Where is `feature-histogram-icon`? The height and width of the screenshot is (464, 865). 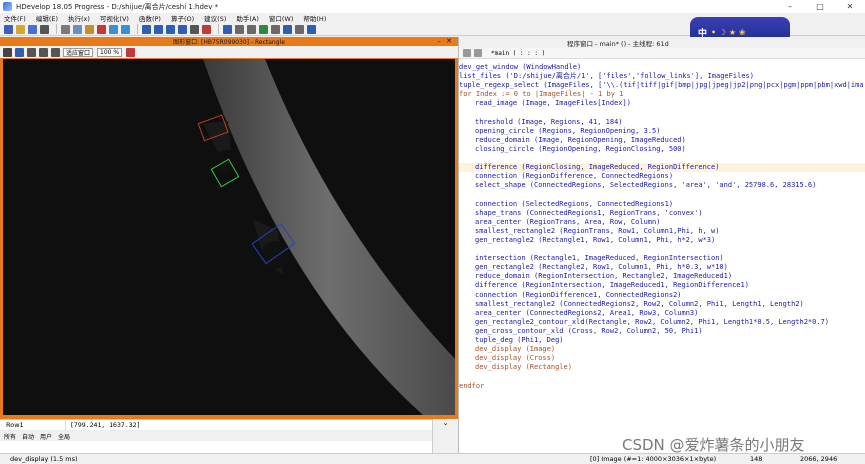
feature-histogram-icon is located at coordinates (251, 29).